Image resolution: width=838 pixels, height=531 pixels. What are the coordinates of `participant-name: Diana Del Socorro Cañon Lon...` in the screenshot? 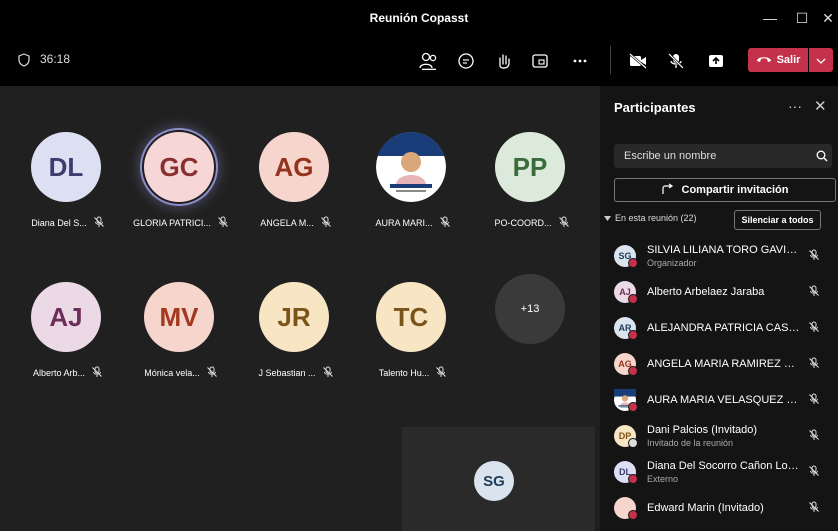 It's located at (724, 466).